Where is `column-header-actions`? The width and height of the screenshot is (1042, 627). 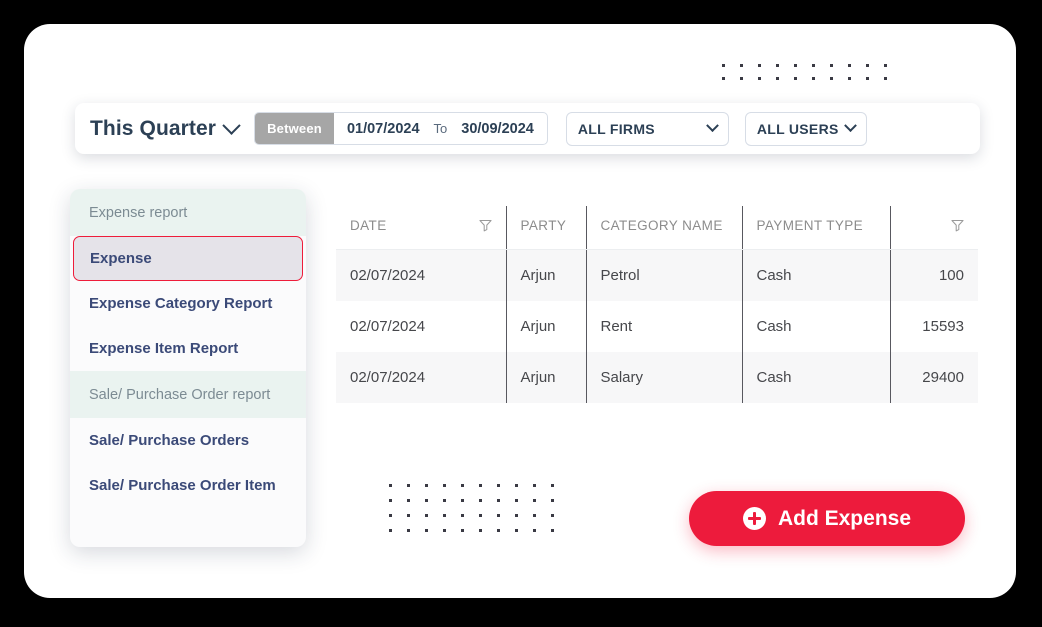
column-header-actions is located at coordinates (933, 228).